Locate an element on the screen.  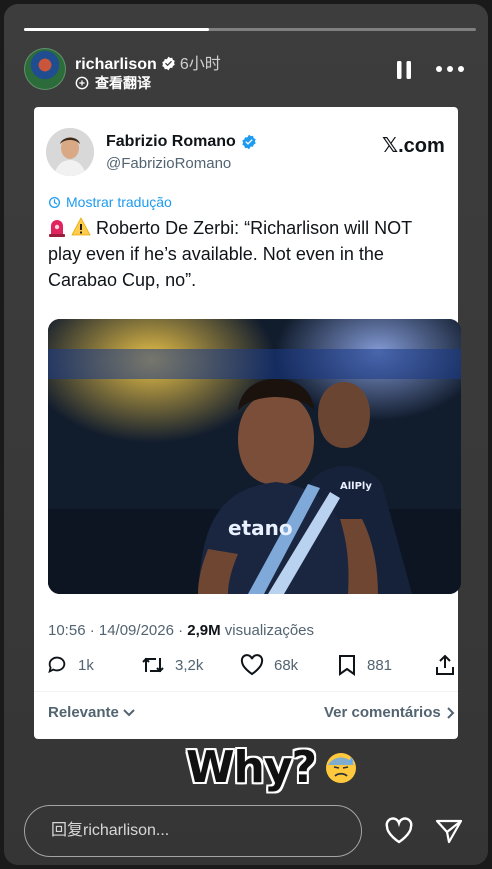
view-comments-link: Ver comentários is located at coordinates (389, 712).